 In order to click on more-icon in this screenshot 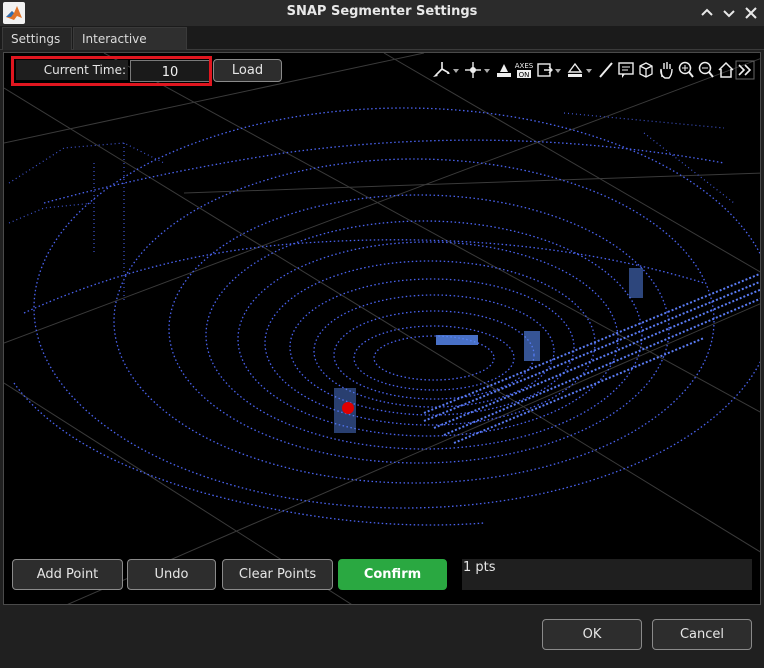, I will do `click(745, 70)`.